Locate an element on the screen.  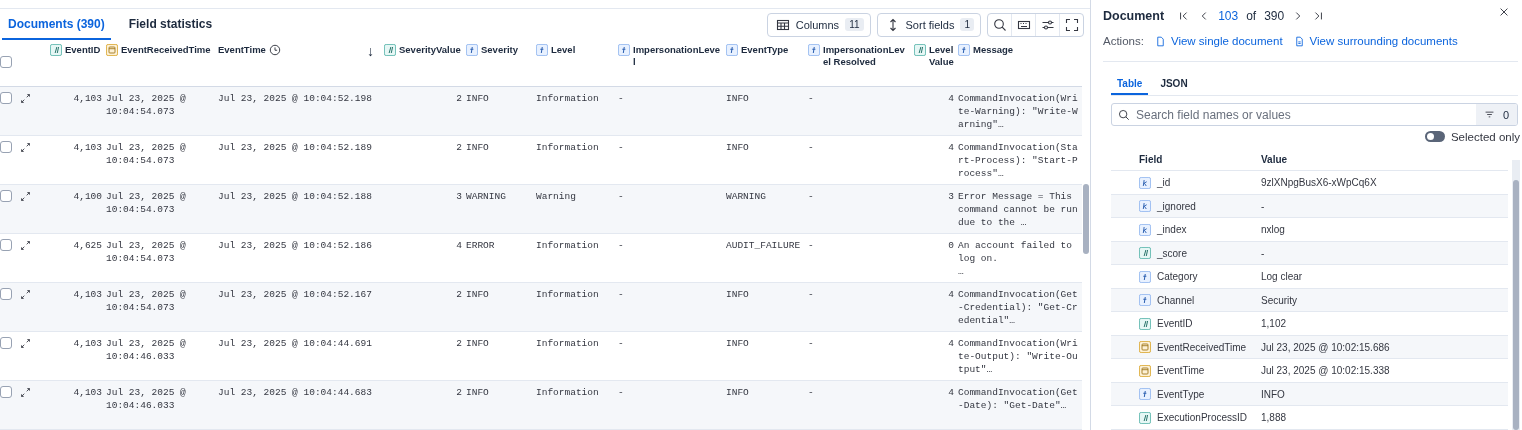
sort-fields-button: Sort fields 1 is located at coordinates (928, 24).